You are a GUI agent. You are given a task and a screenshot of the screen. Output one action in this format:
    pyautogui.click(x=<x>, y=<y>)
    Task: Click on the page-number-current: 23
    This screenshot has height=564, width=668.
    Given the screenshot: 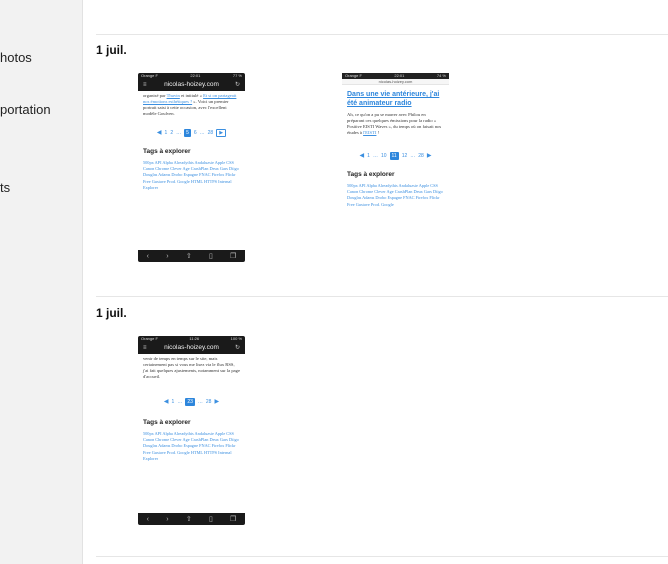 What is the action you would take?
    pyautogui.click(x=190, y=402)
    